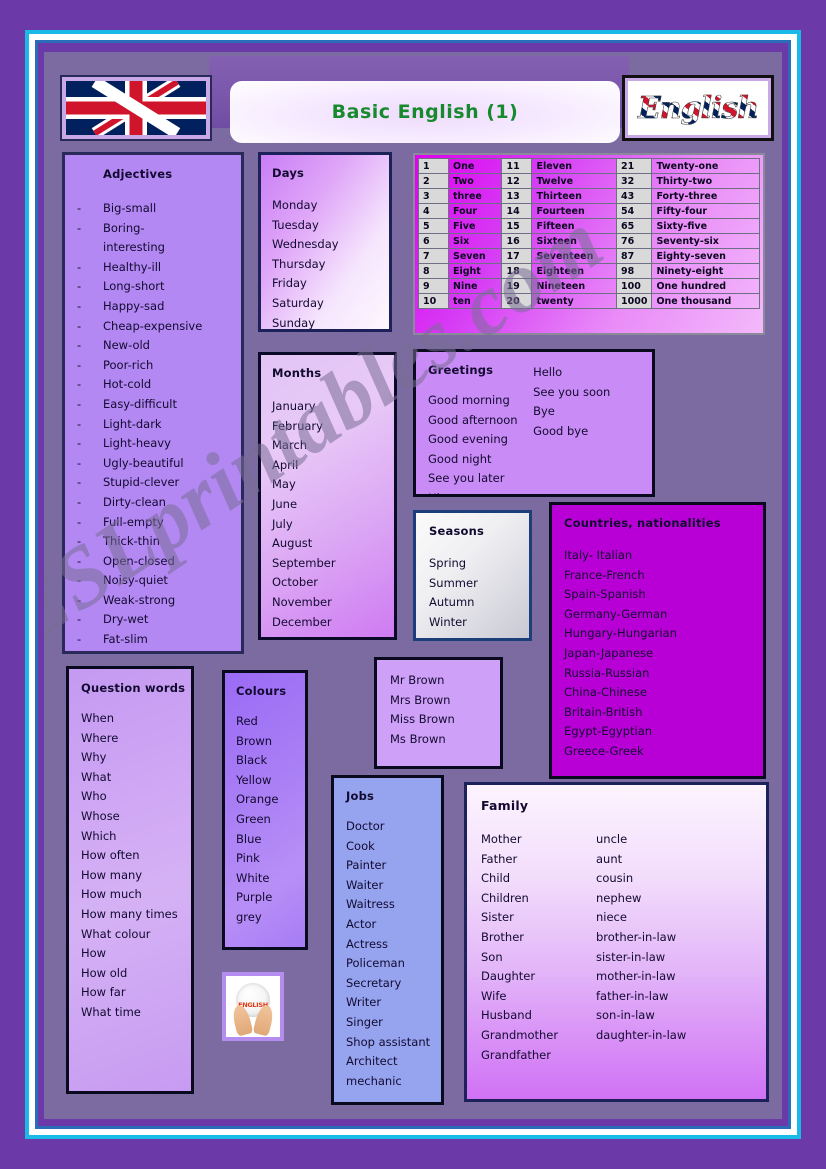 This screenshot has height=1169, width=826. What do you see at coordinates (290, 445) in the screenshot?
I see `list-item: March` at bounding box center [290, 445].